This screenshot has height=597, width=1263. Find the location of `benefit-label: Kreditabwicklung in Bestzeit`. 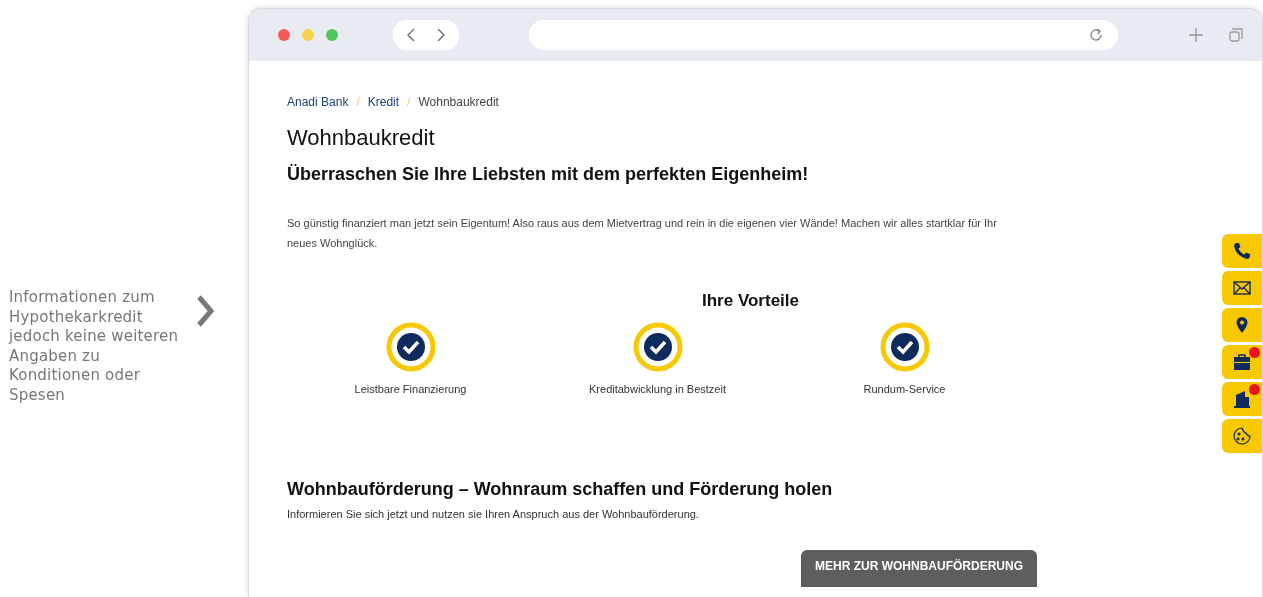

benefit-label: Kreditabwicklung in Bestzeit is located at coordinates (657, 389).